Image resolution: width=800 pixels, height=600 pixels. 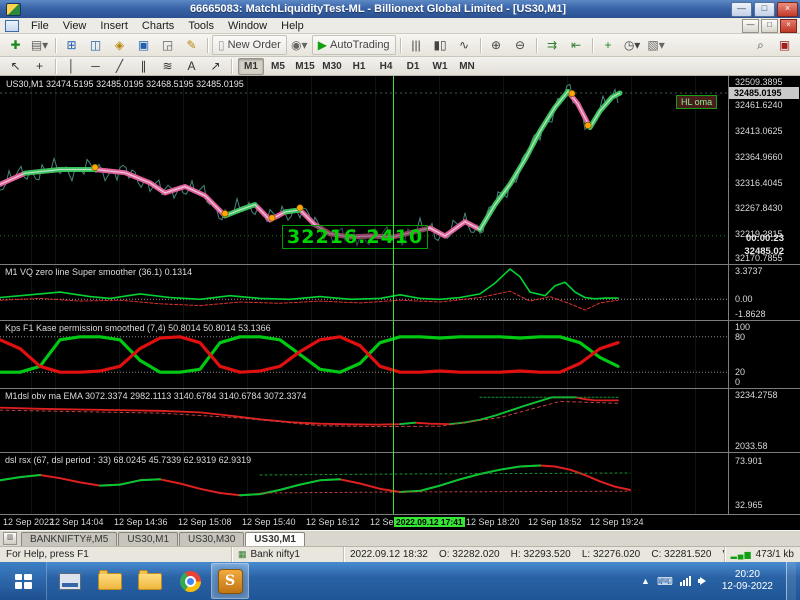 I want to click on clock-date: 12-09-2022, so click(x=747, y=586).